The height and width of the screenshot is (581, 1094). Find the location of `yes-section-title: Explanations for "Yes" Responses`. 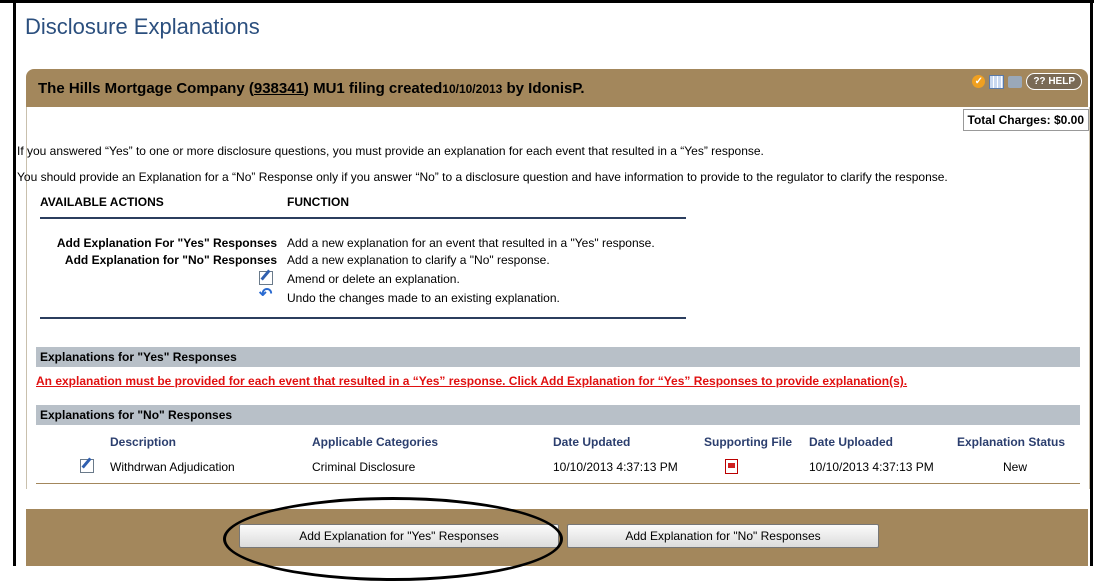

yes-section-title: Explanations for "Yes" Responses is located at coordinates (138, 357).